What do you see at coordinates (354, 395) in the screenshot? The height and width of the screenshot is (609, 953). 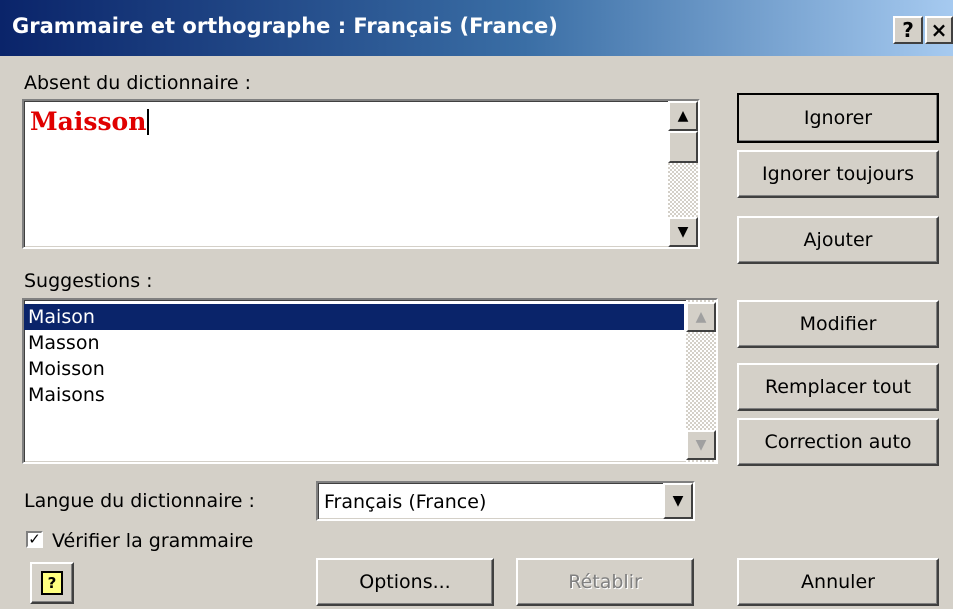 I see `suggestion-item: Maisons` at bounding box center [354, 395].